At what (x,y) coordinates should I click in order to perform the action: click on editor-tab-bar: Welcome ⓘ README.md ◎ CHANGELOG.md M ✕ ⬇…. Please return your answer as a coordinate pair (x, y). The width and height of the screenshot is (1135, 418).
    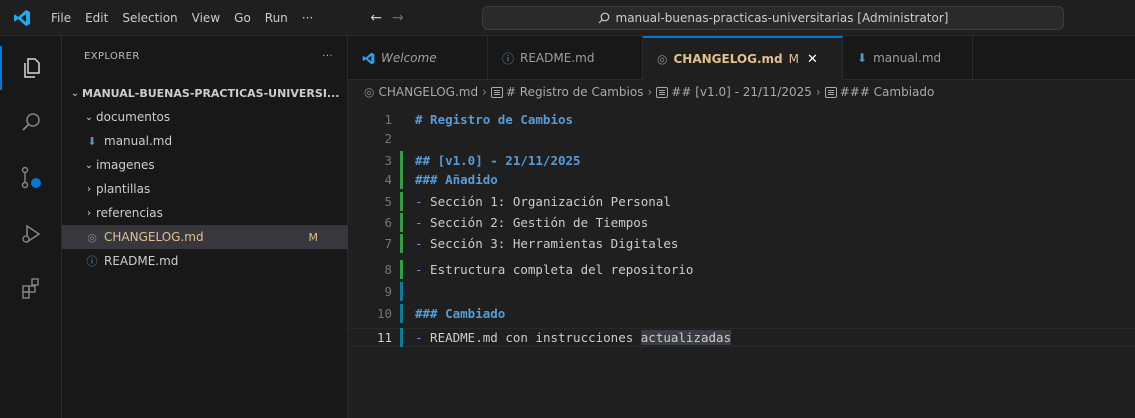
    Looking at the image, I should click on (741, 58).